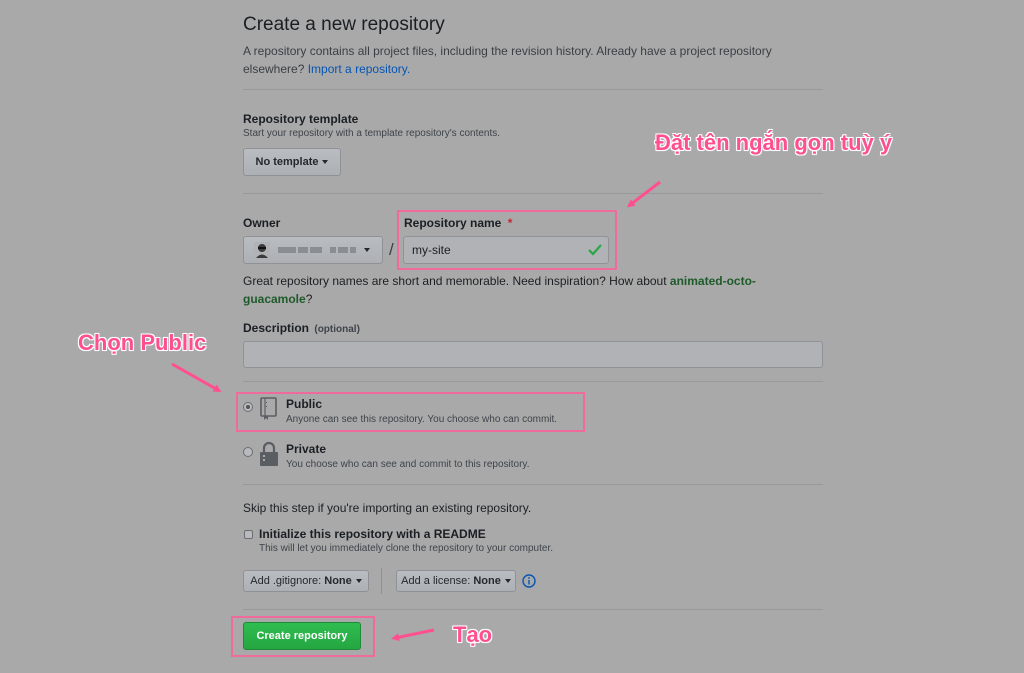 This screenshot has height=673, width=1024. Describe the element at coordinates (287, 162) in the screenshot. I see `template-select-label: No template` at that location.